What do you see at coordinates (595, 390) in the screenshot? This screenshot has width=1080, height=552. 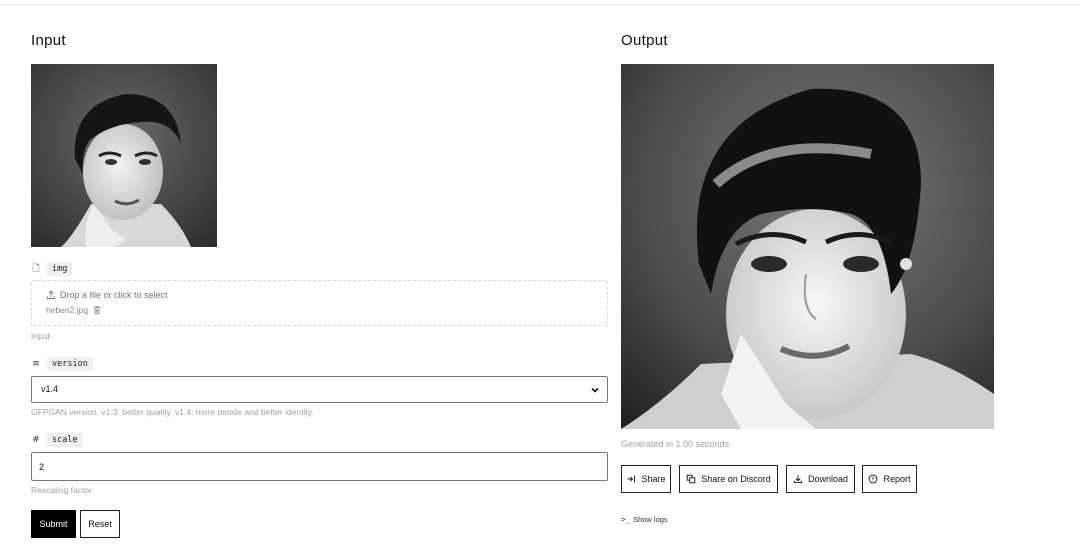 I see `chevron-down-icon` at bounding box center [595, 390].